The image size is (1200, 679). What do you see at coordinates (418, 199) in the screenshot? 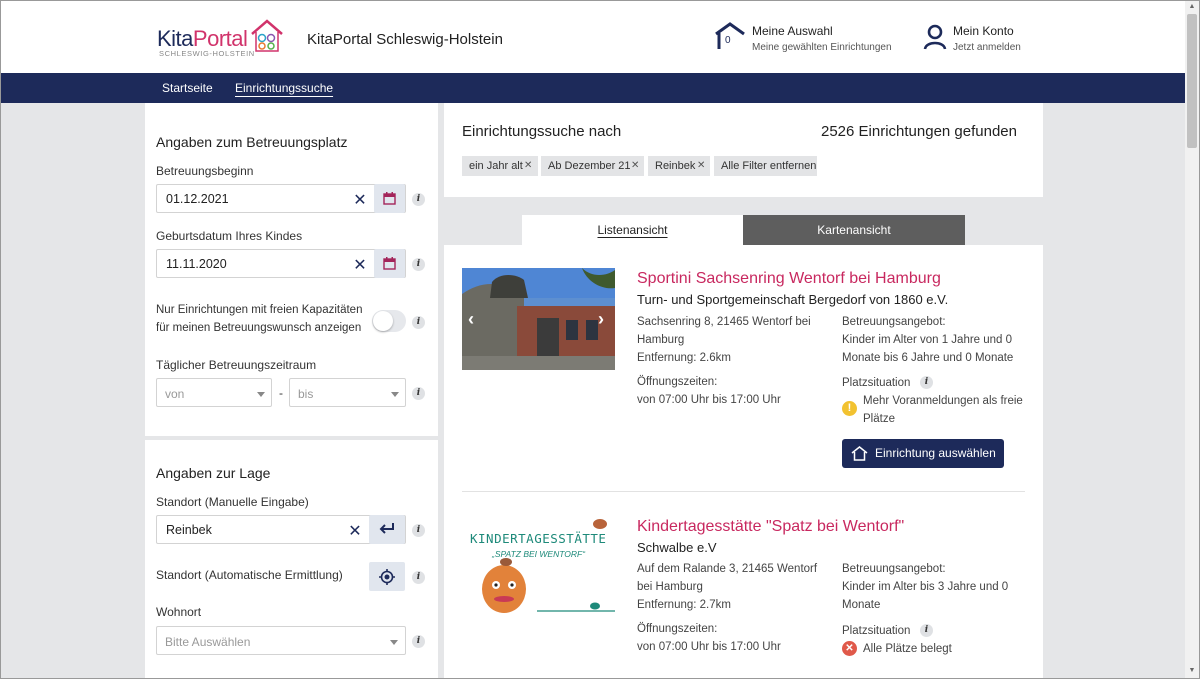
I see `start-date-info-icon: i` at bounding box center [418, 199].